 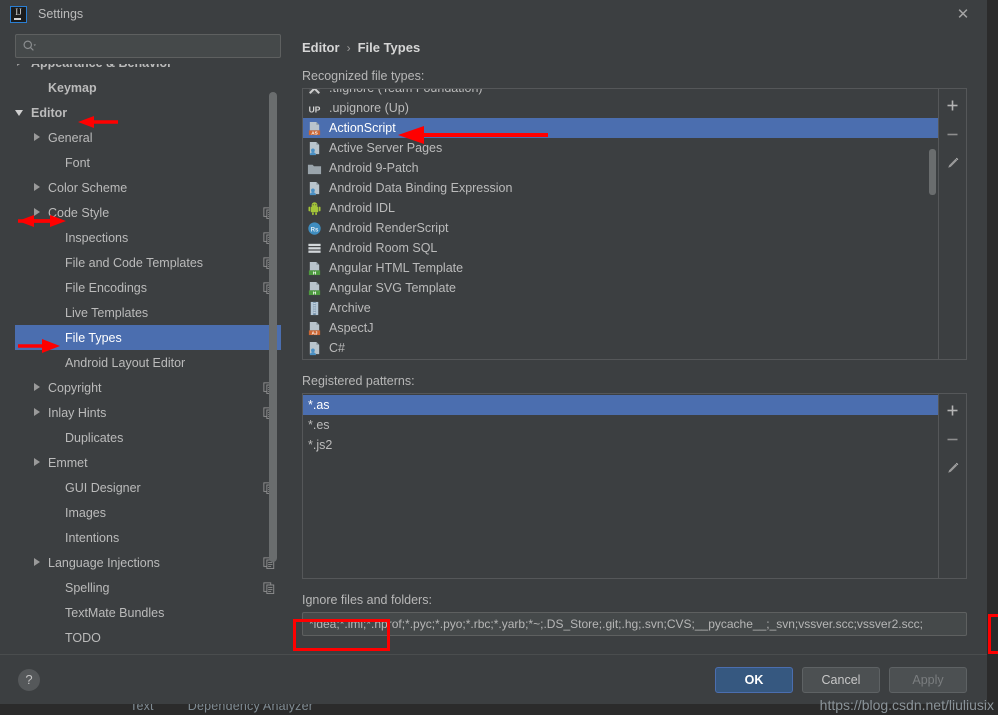 What do you see at coordinates (88, 187) in the screenshot?
I see `sidebar-item-label: Color Scheme` at bounding box center [88, 187].